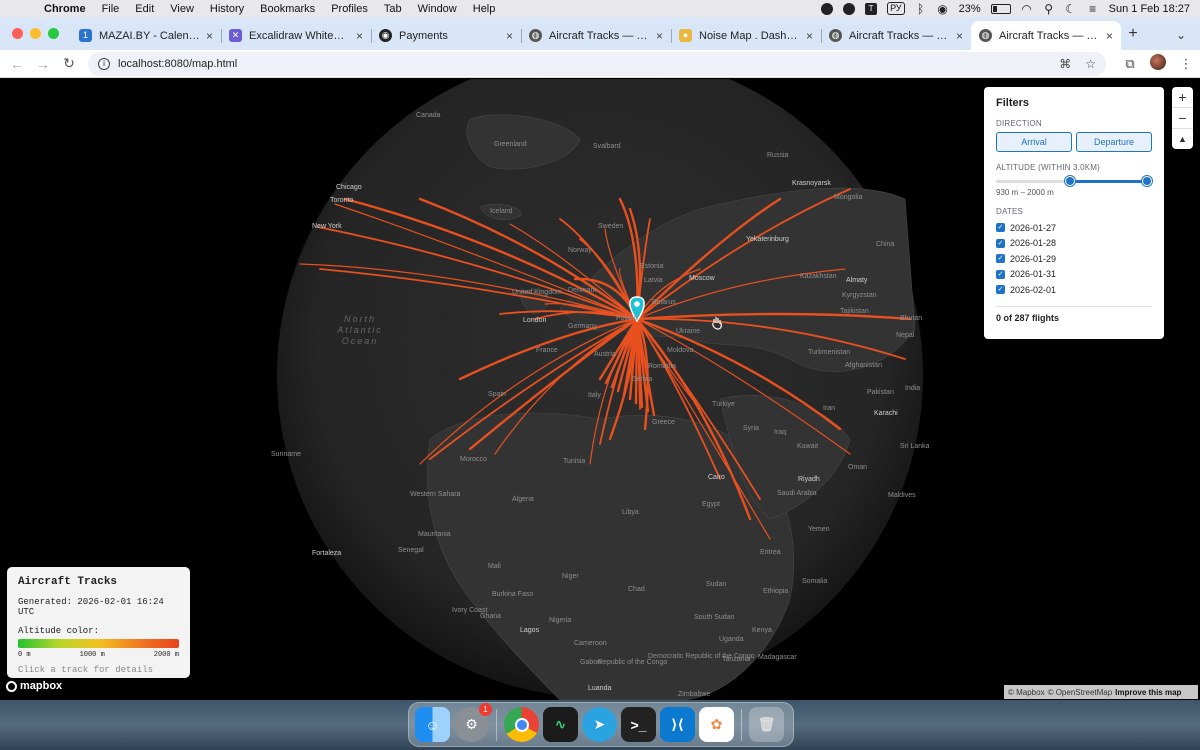 The image size is (1200, 750). What do you see at coordinates (1114, 142) in the screenshot?
I see `departure-button: Departure` at bounding box center [1114, 142].